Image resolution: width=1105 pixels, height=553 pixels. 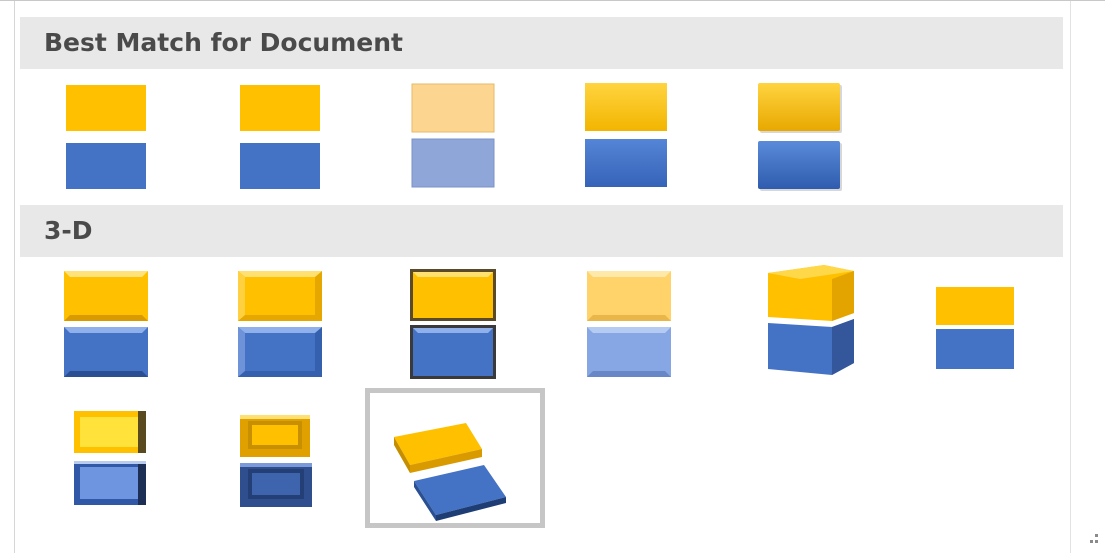 I want to click on style-swatch-3d-powder, so click(x=628, y=327).